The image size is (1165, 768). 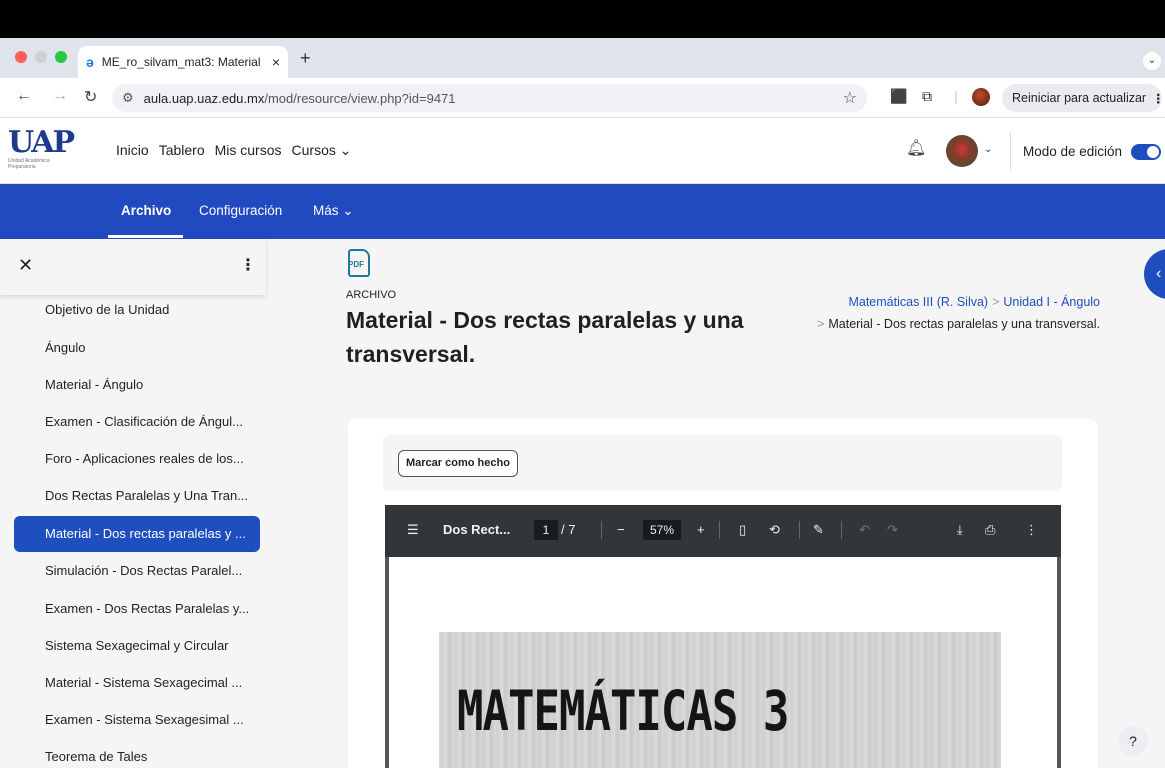 I want to click on fit-to-page-icon: ▯, so click(x=742, y=530).